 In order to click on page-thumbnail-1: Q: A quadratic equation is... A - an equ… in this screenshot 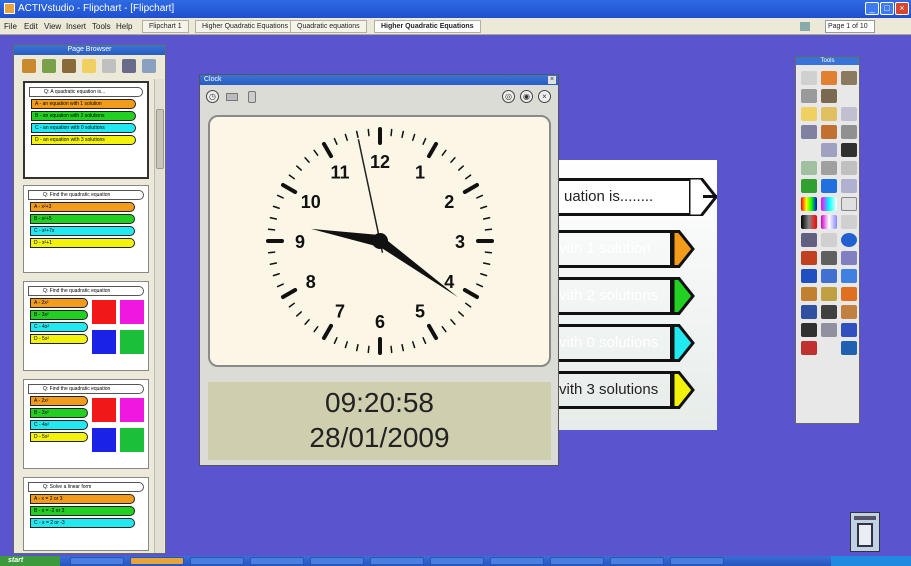, I will do `click(86, 130)`.